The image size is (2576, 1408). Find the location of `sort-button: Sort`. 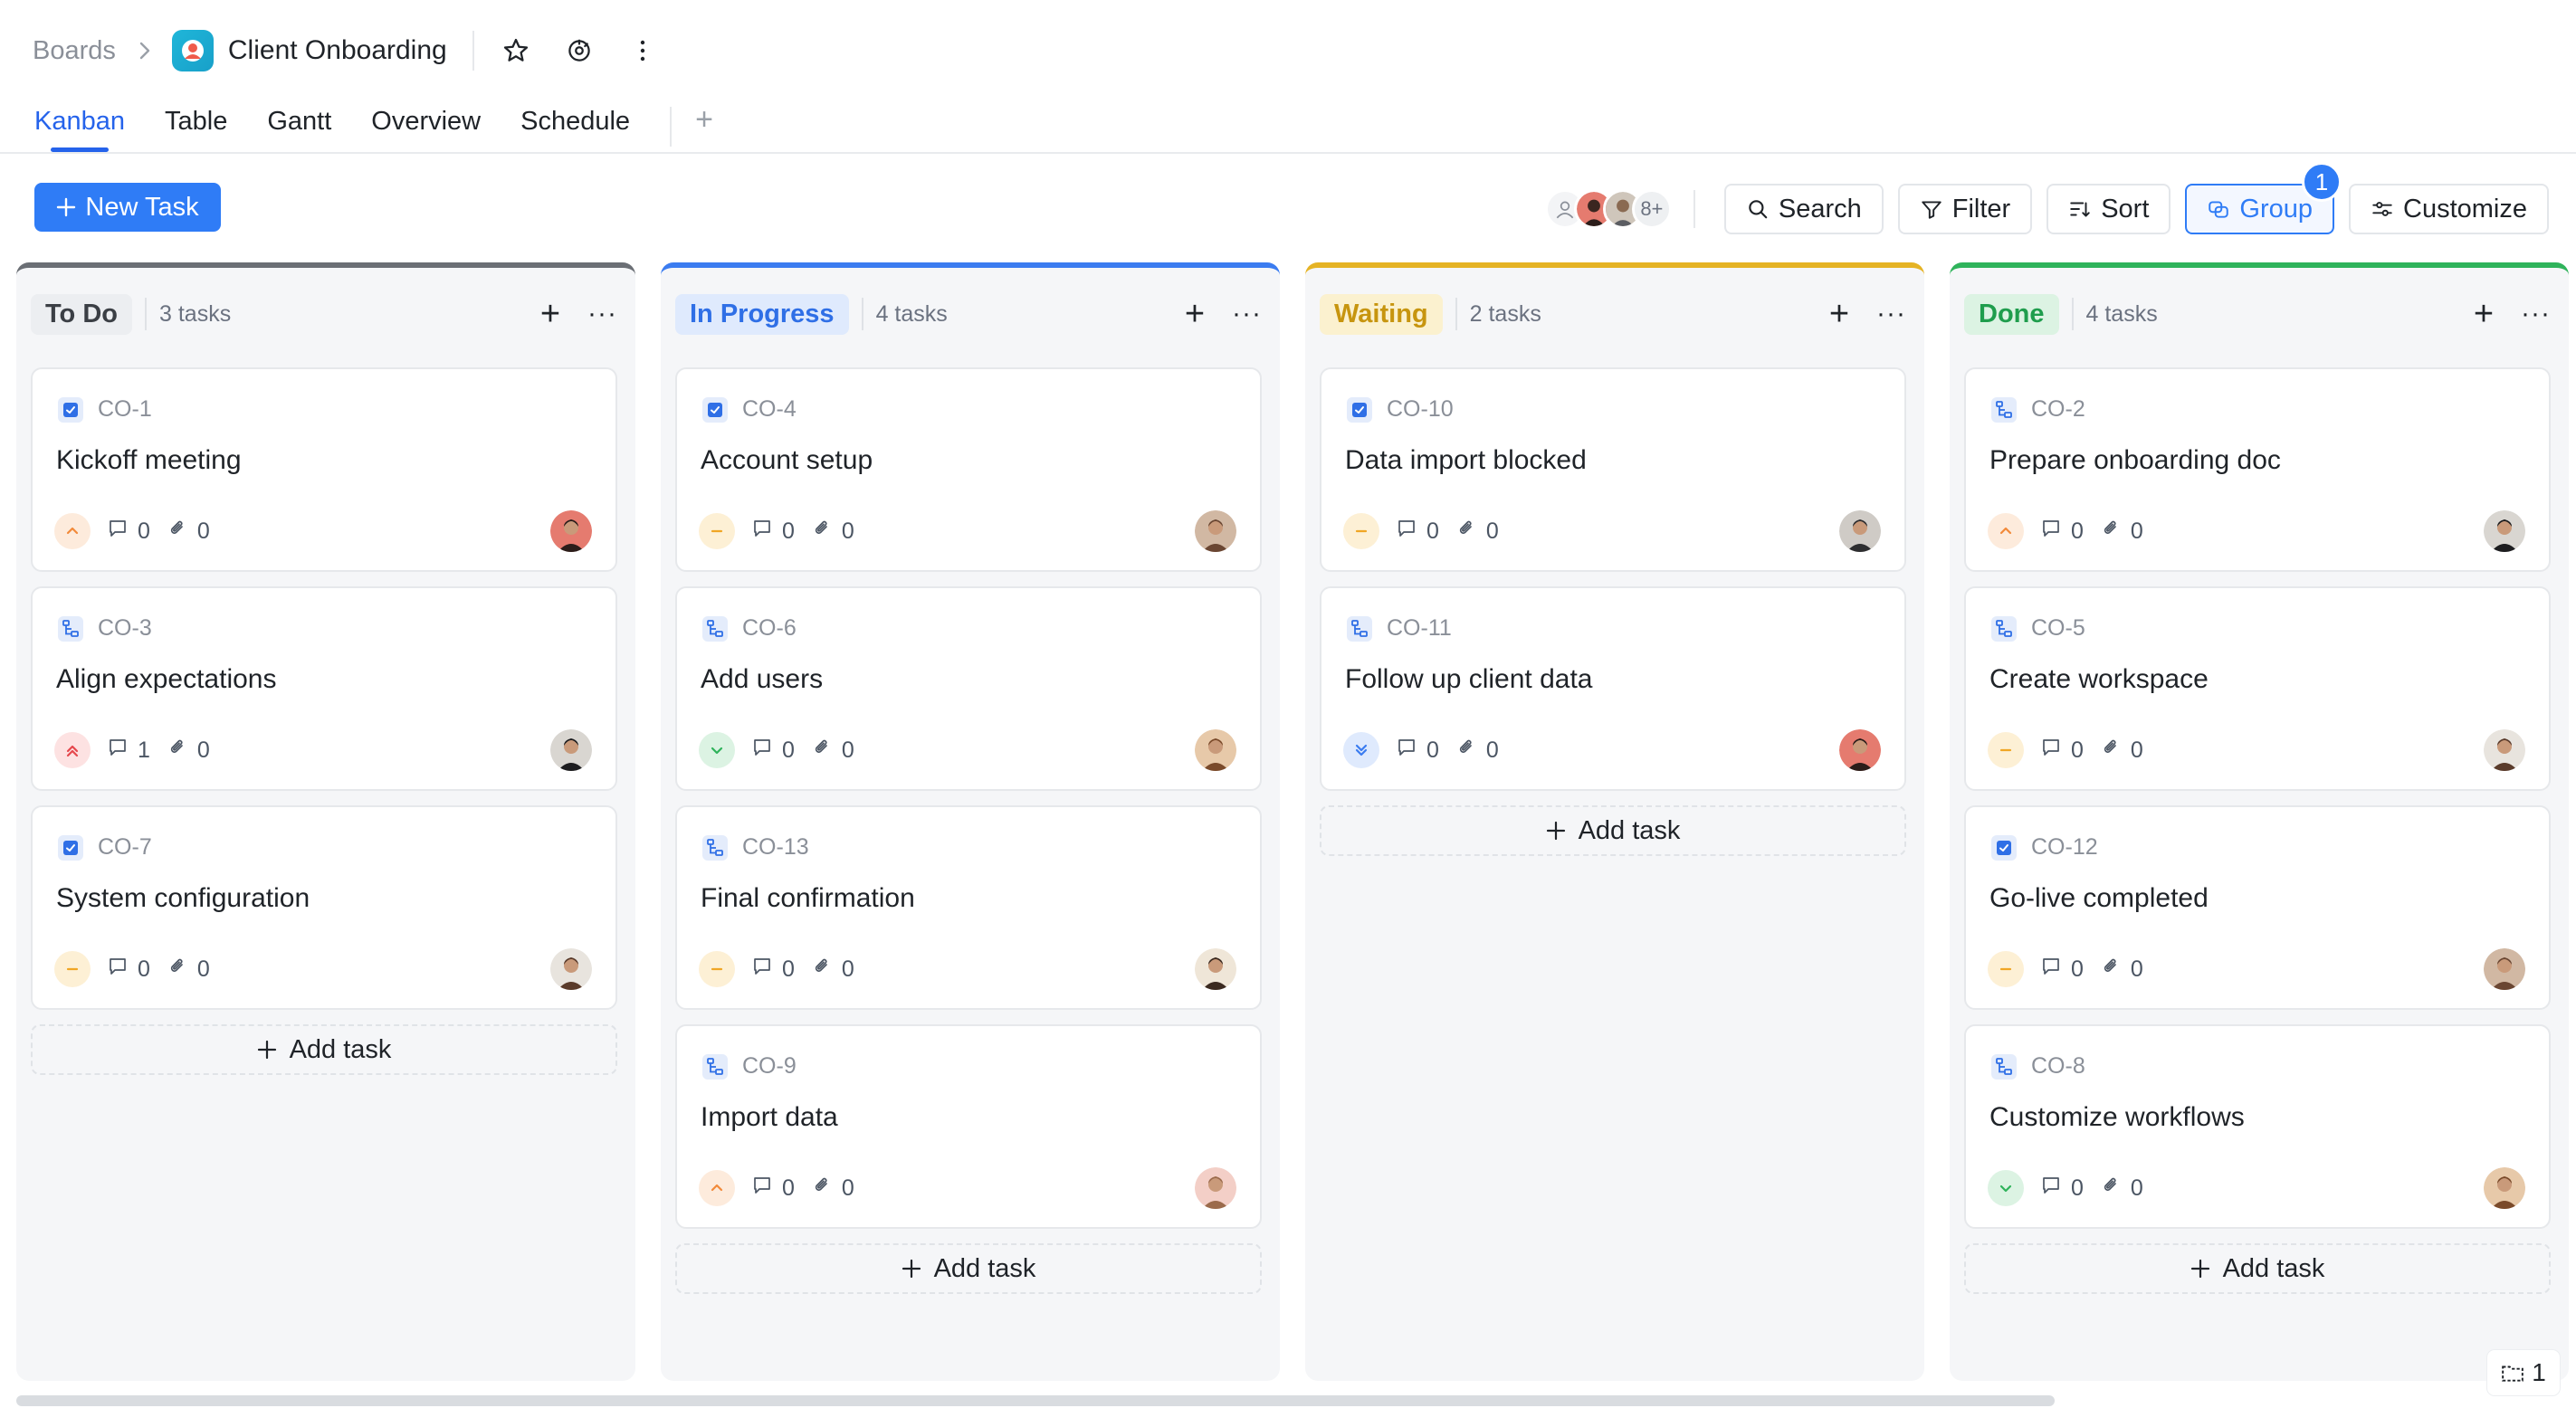

sort-button: Sort is located at coordinates (2108, 209).